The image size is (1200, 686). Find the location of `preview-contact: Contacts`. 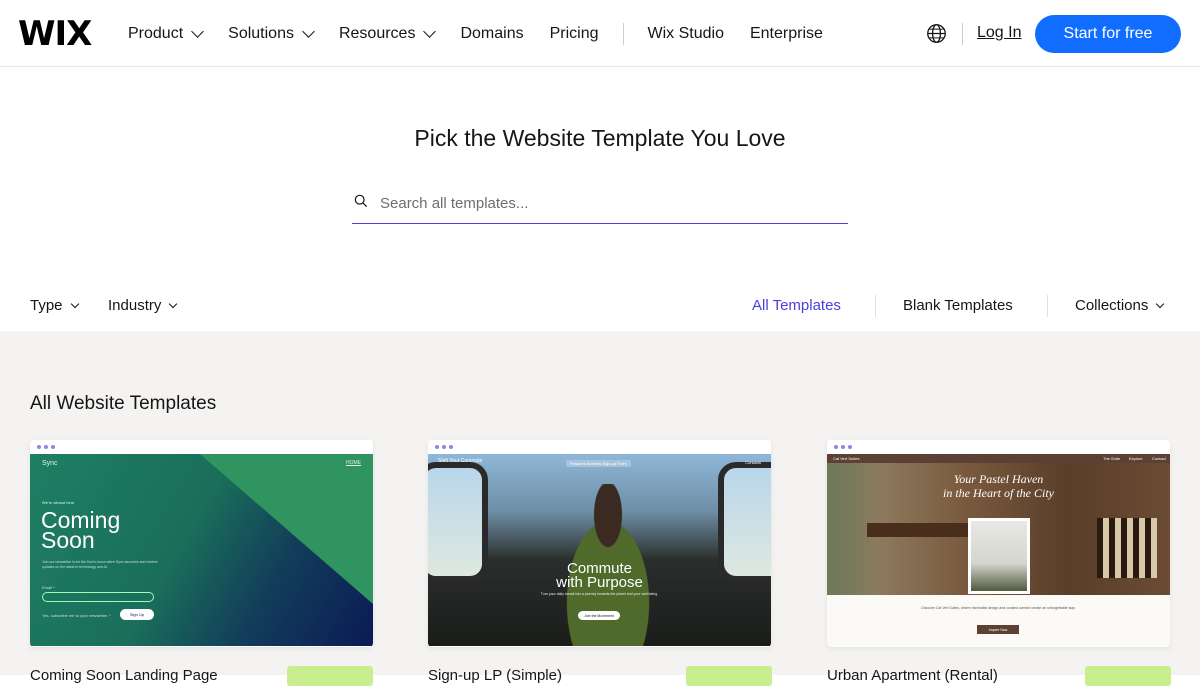

preview-contact: Contacts is located at coordinates (753, 462).